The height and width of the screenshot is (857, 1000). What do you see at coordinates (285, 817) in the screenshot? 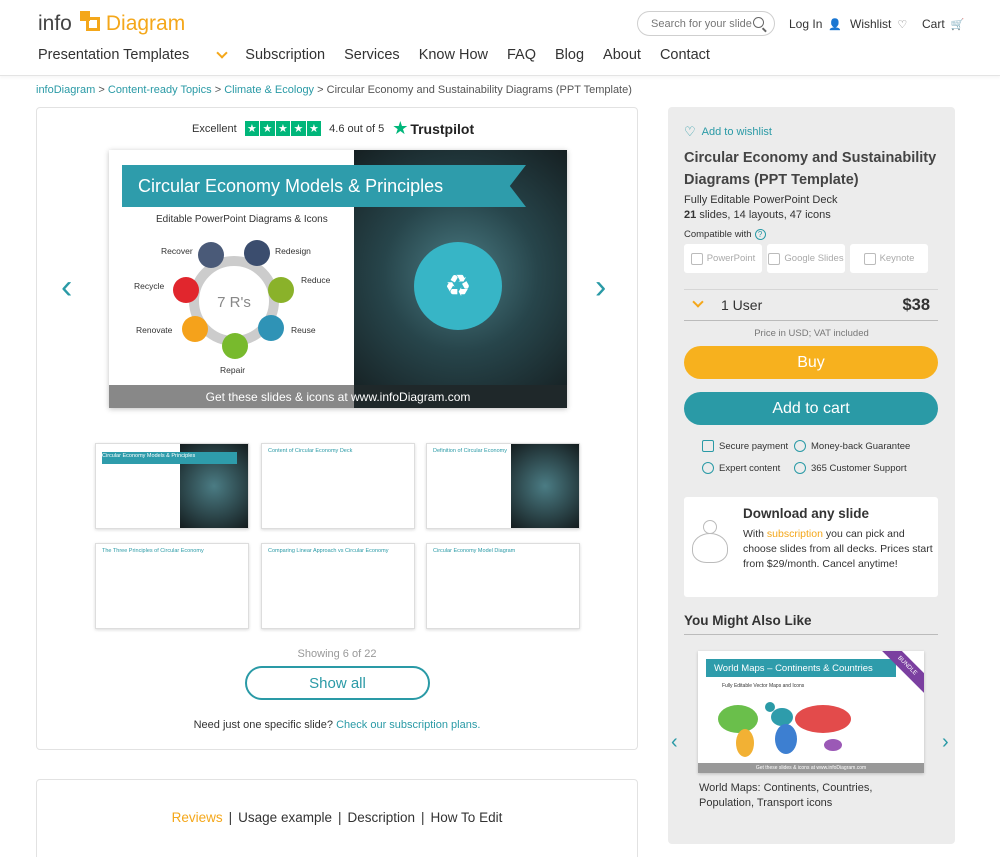
I see `tab-usage-example: Usage example` at bounding box center [285, 817].